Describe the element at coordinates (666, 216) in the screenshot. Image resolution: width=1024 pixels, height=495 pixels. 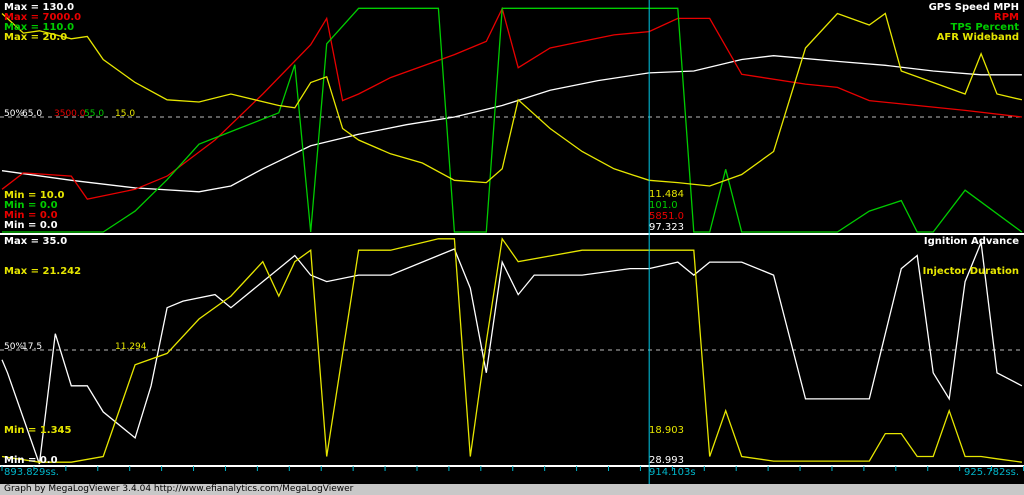
I see `cursor-value-rpm: 5851.0` at that location.